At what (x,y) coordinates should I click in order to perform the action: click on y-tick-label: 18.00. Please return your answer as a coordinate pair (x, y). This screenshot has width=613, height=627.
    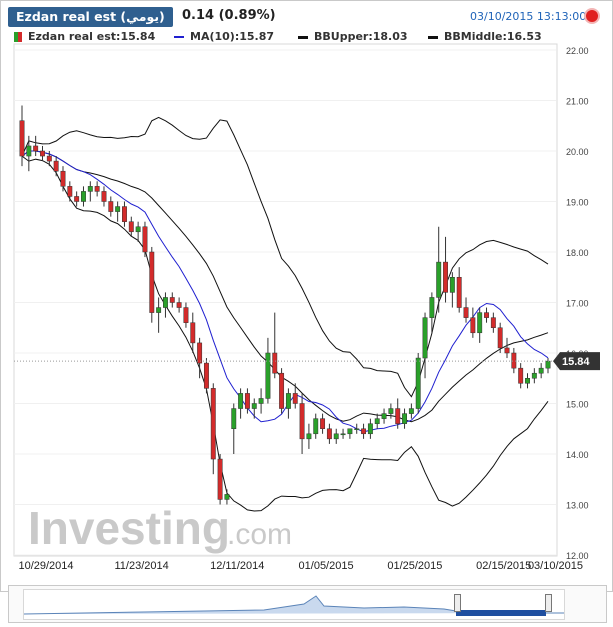
    Looking at the image, I should click on (577, 253).